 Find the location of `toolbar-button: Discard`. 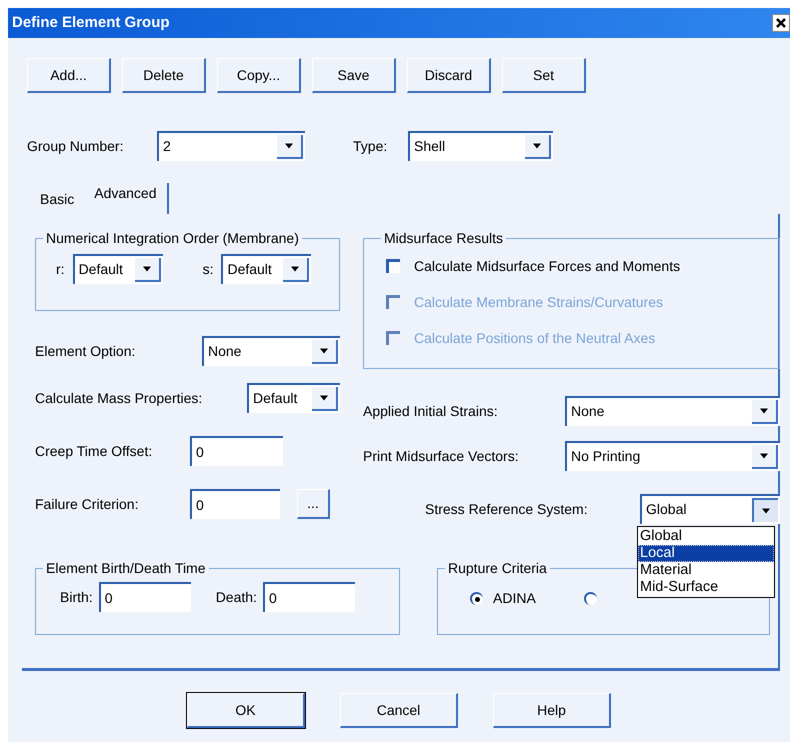

toolbar-button: Discard is located at coordinates (449, 75).